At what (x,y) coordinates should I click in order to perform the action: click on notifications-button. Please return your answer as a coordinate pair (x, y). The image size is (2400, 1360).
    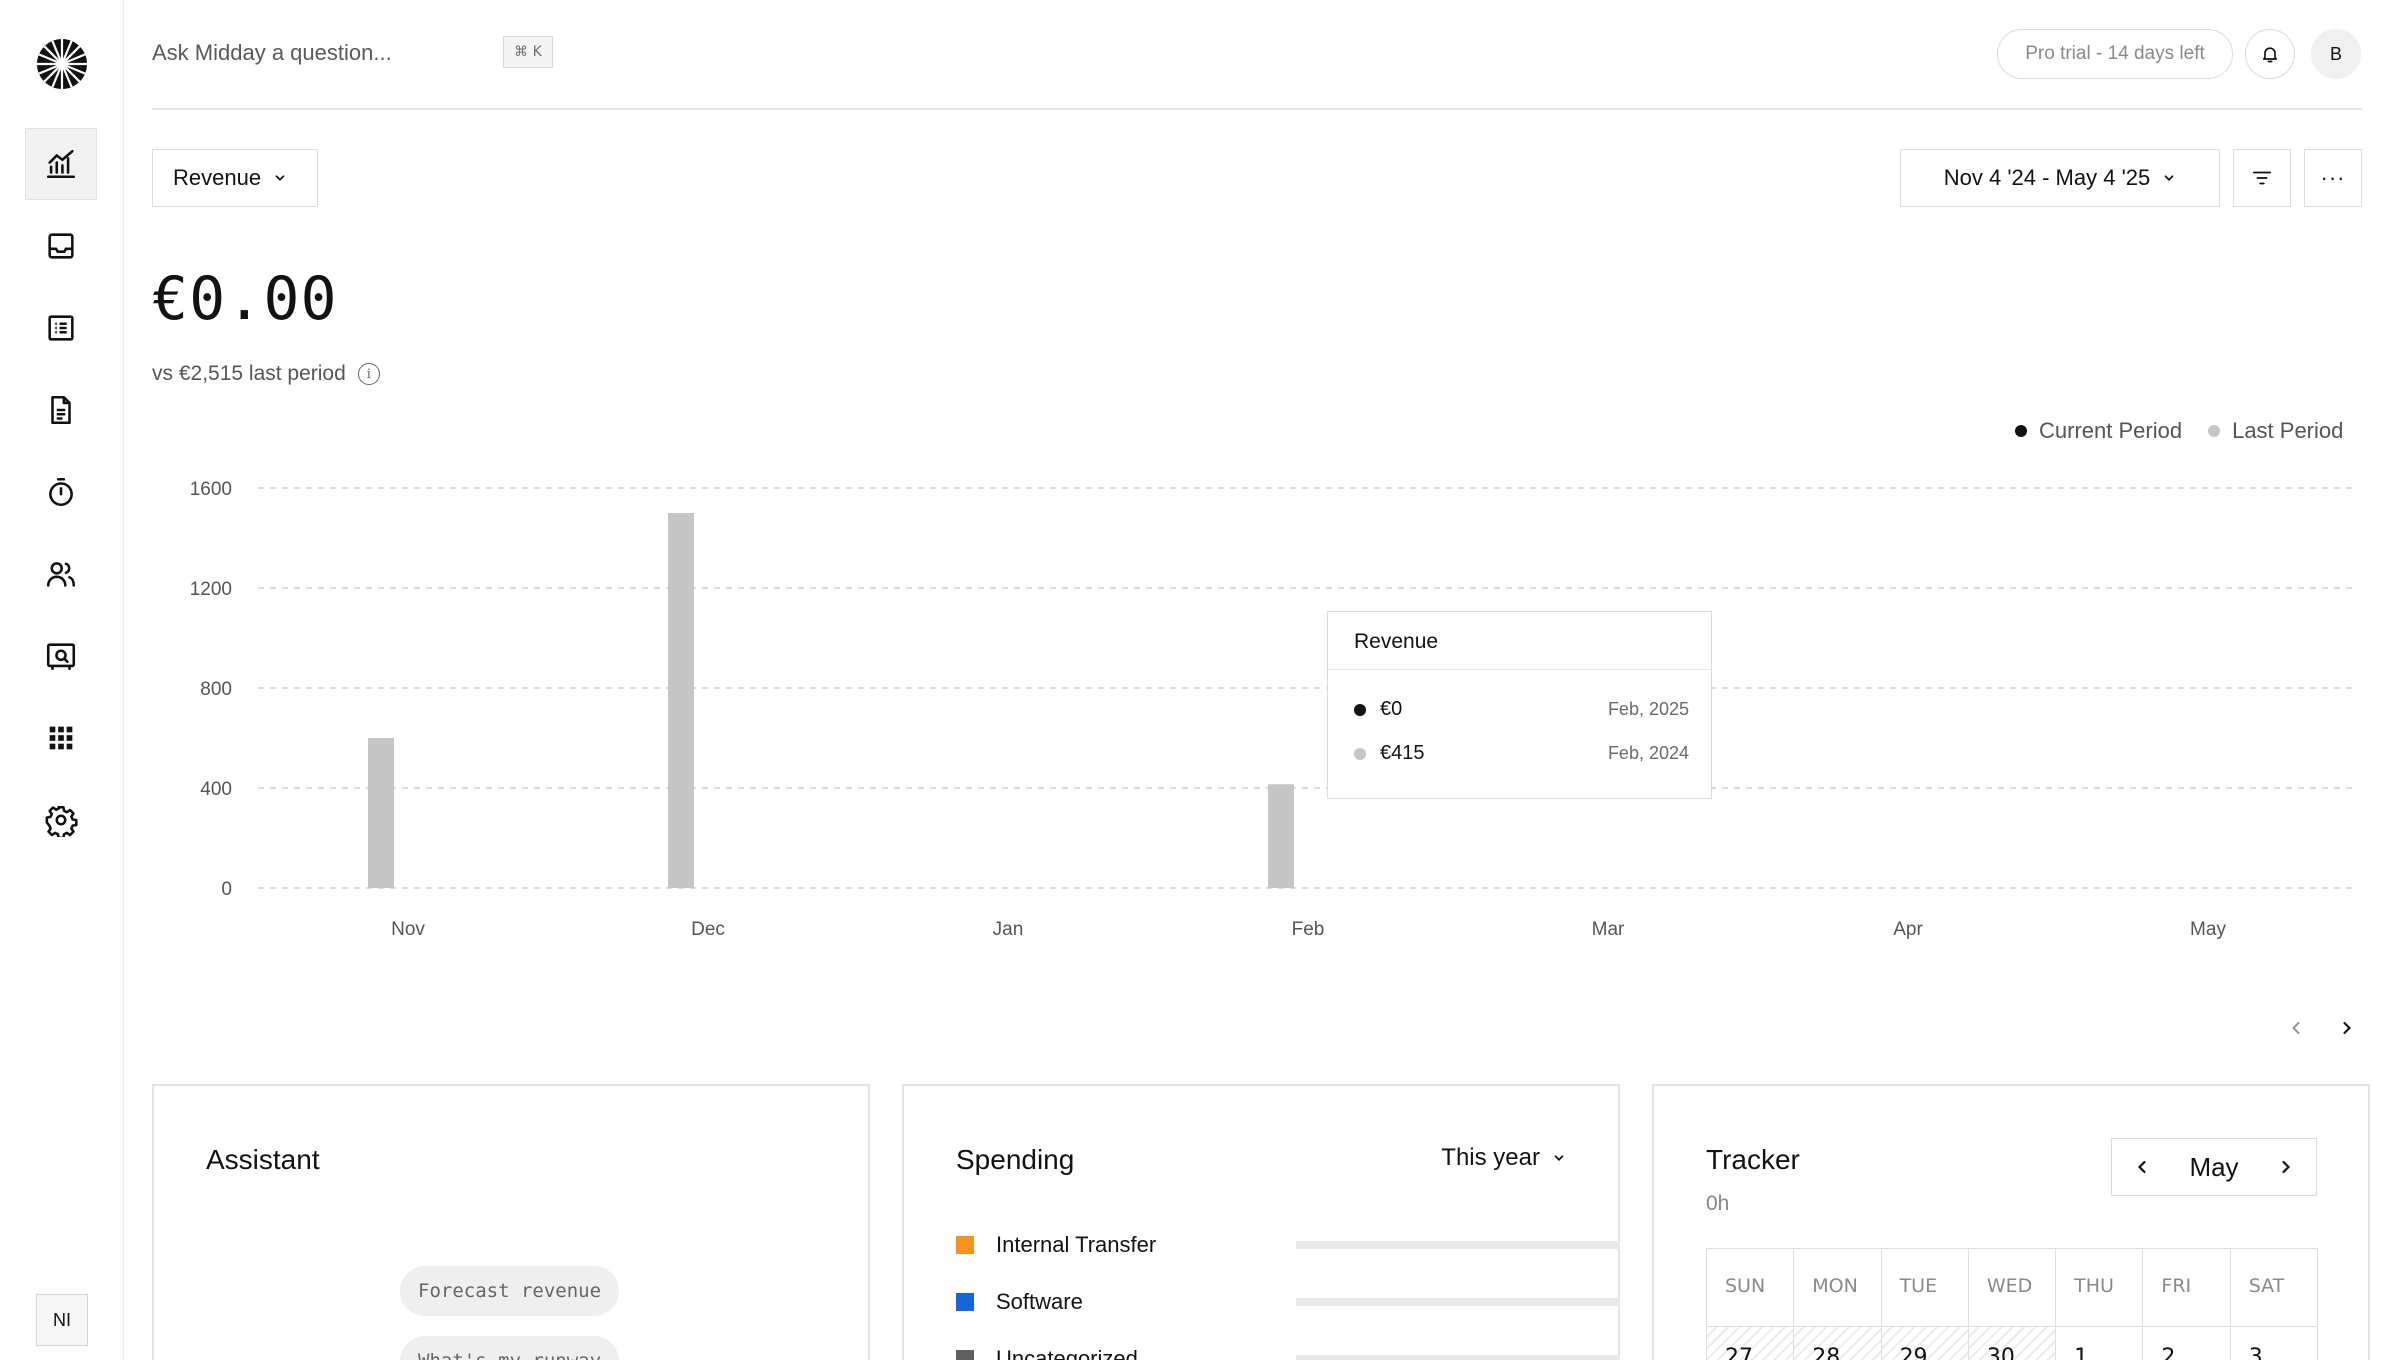
    Looking at the image, I should click on (2270, 54).